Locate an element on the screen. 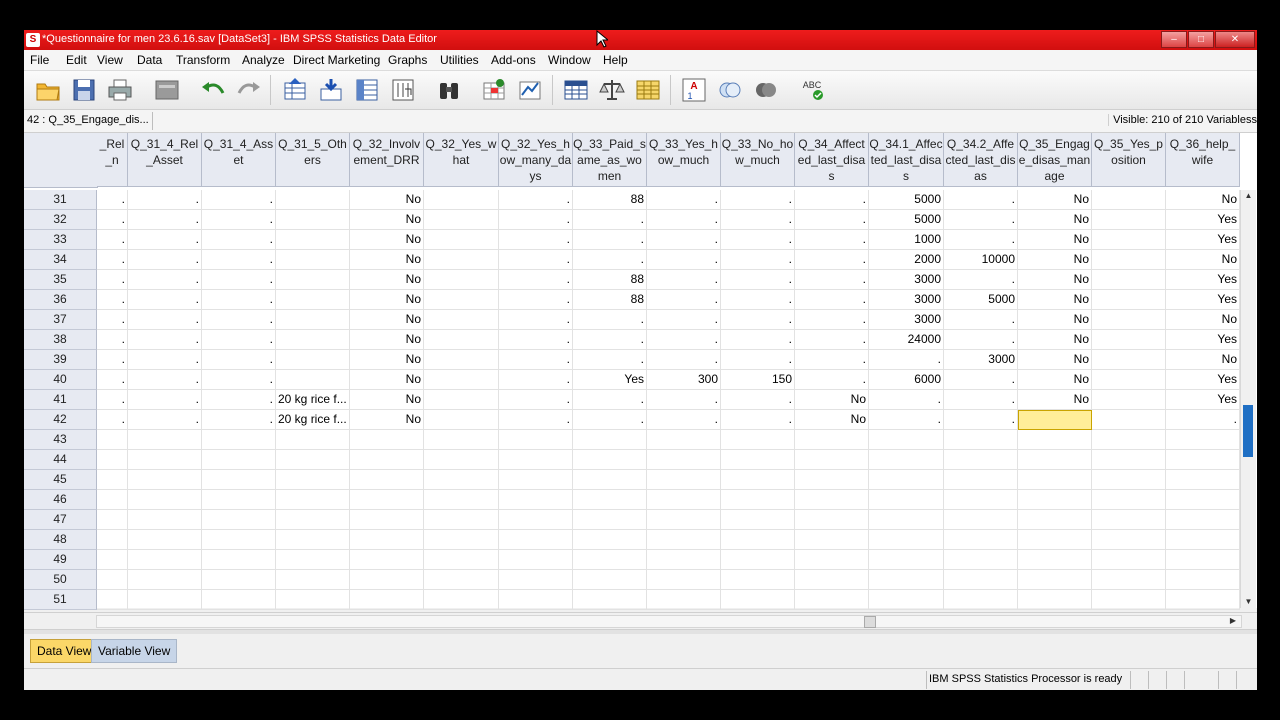 This screenshot has width=1280, height=720. row-header: 31 is located at coordinates (60, 200).